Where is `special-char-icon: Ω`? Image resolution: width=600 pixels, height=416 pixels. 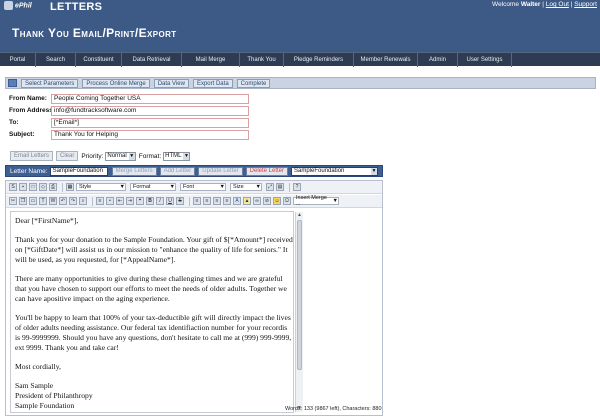
special-char-icon: Ω is located at coordinates (287, 201).